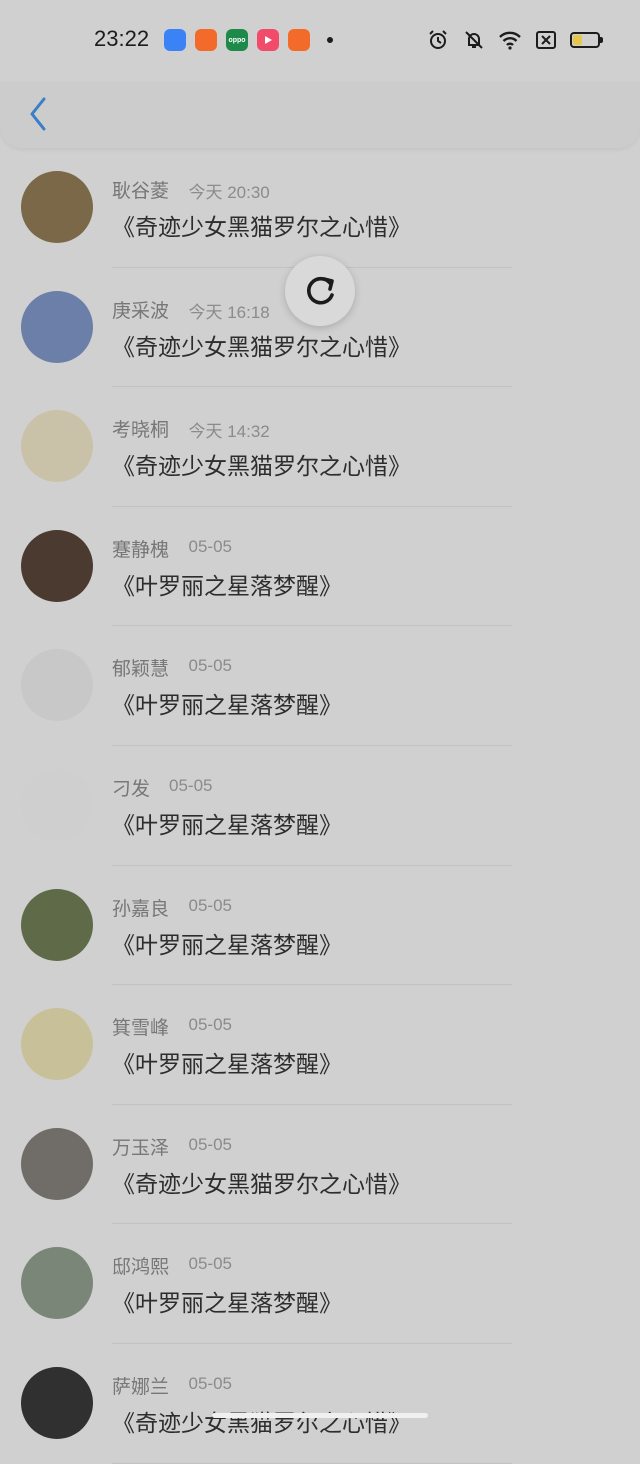 Image resolution: width=640 pixels, height=1464 pixels. I want to click on clock: 23:22, so click(122, 38).